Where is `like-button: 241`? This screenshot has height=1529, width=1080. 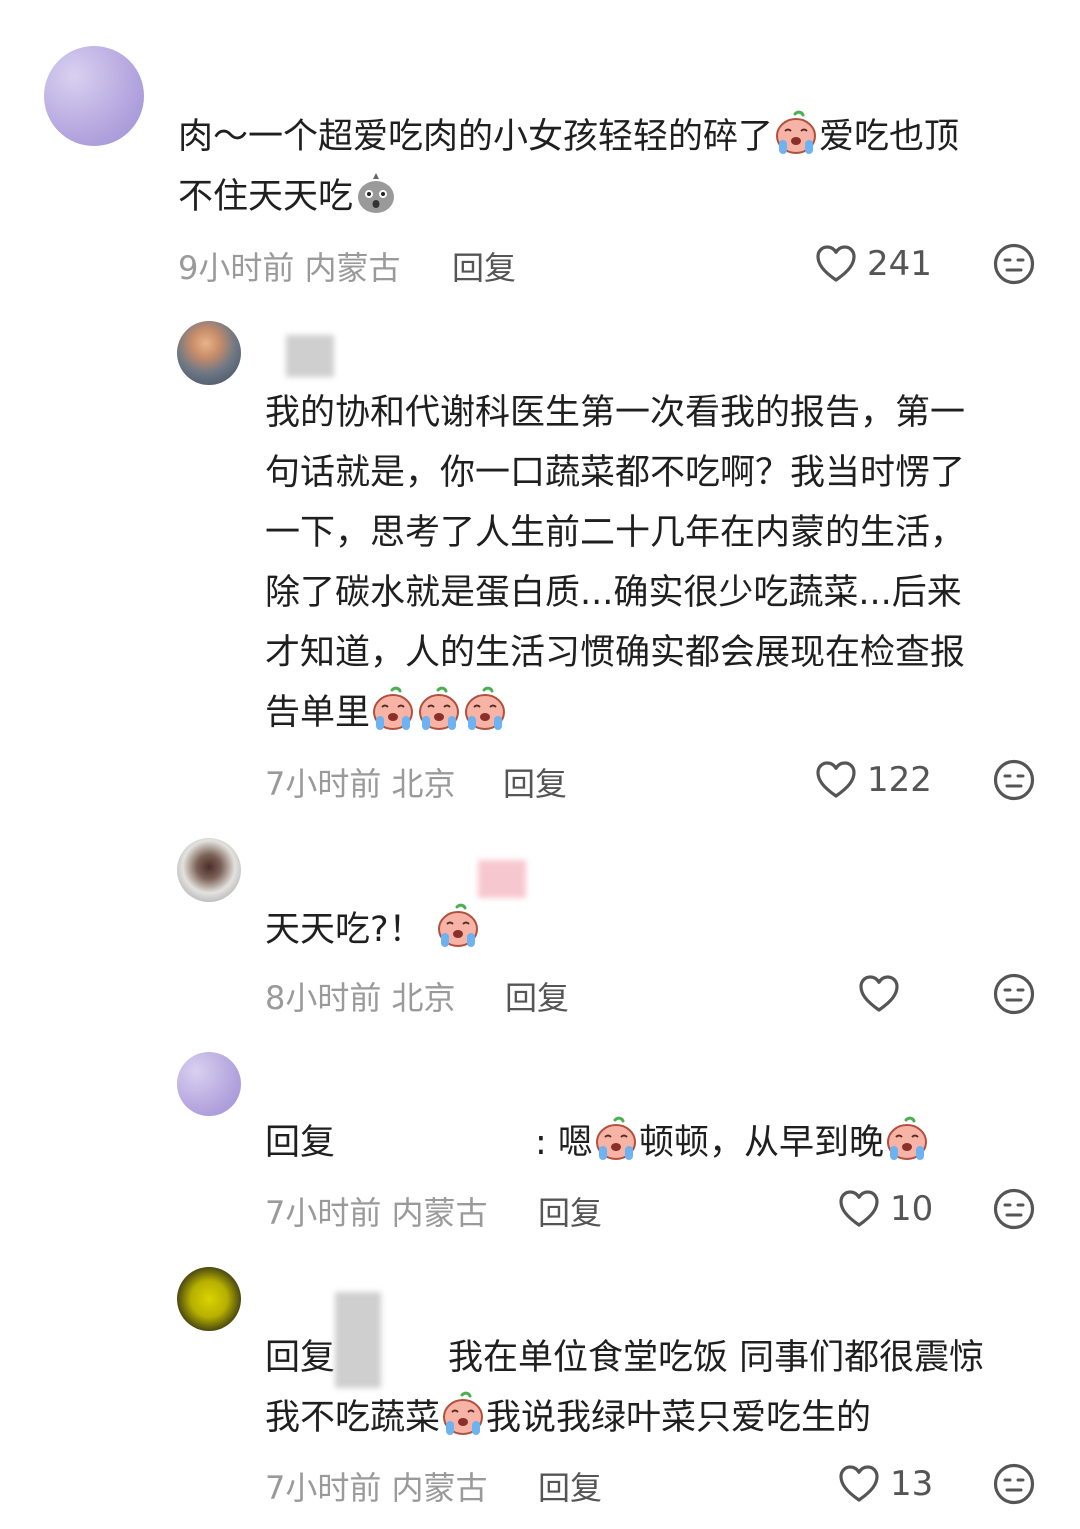
like-button: 241 is located at coordinates (873, 264).